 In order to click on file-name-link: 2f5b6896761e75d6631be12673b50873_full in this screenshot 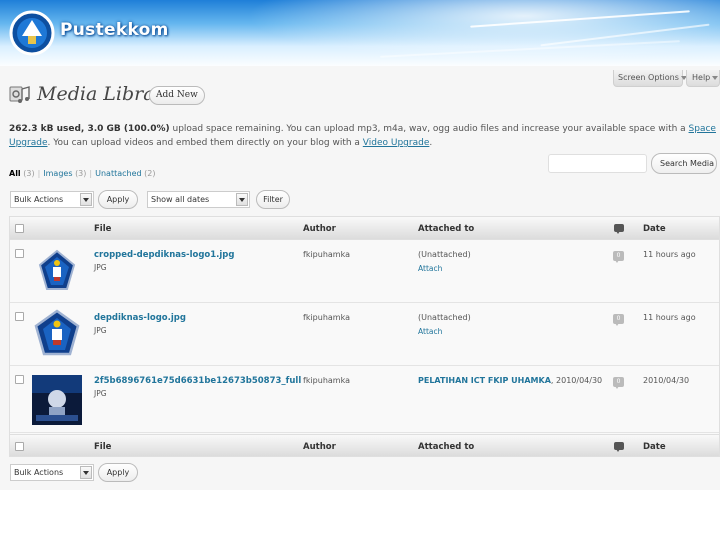, I will do `click(197, 381)`.